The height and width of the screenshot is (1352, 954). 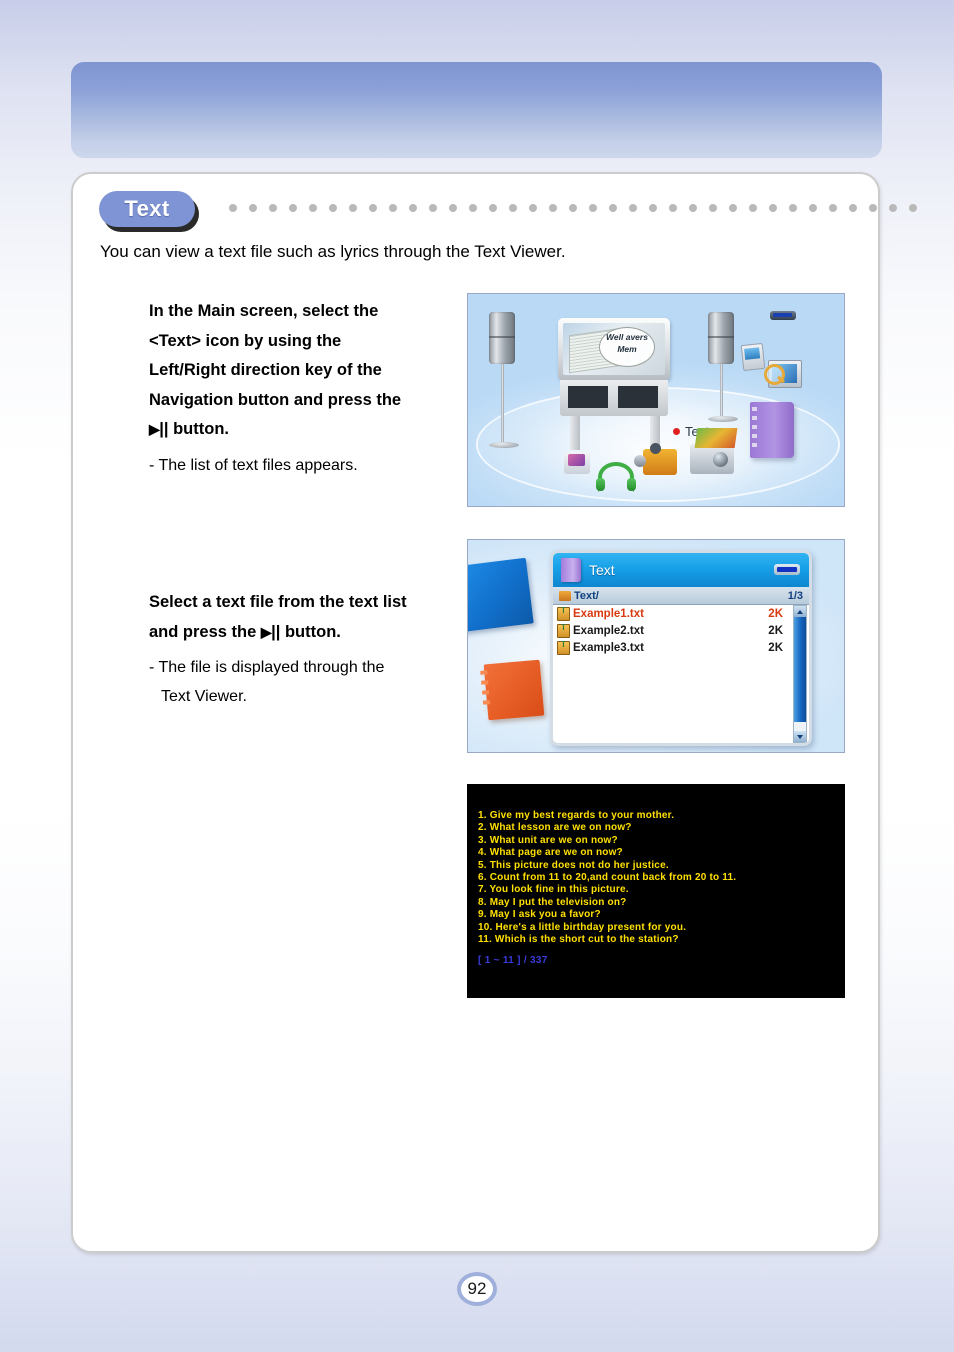 I want to click on step-1-title-line-1: In the Main screen, select the, so click(x=264, y=311).